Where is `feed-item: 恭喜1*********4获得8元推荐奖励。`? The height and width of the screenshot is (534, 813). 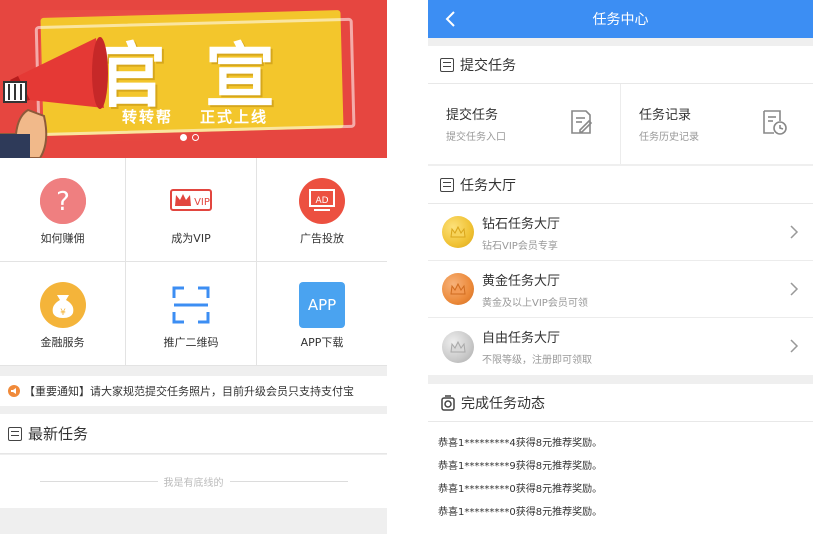 feed-item: 恭喜1*********4获得8元推荐奖励。 is located at coordinates (520, 443).